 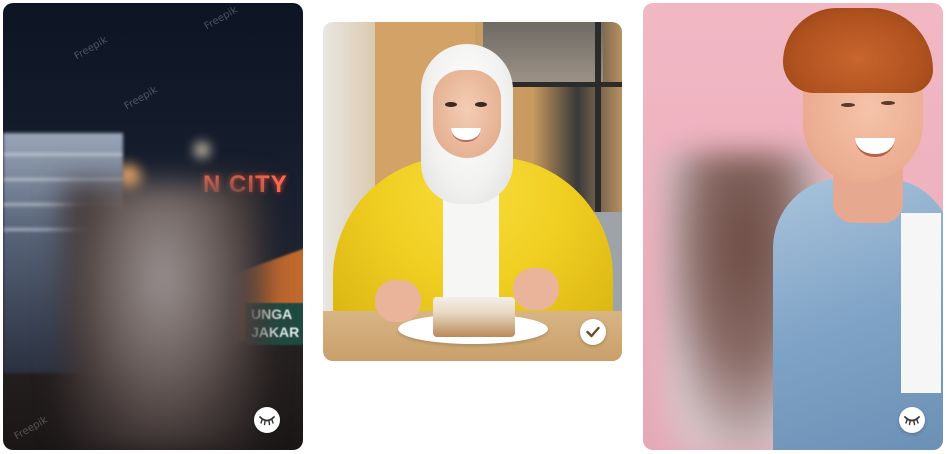 What do you see at coordinates (921, 303) in the screenshot?
I see `t-shirt` at bounding box center [921, 303].